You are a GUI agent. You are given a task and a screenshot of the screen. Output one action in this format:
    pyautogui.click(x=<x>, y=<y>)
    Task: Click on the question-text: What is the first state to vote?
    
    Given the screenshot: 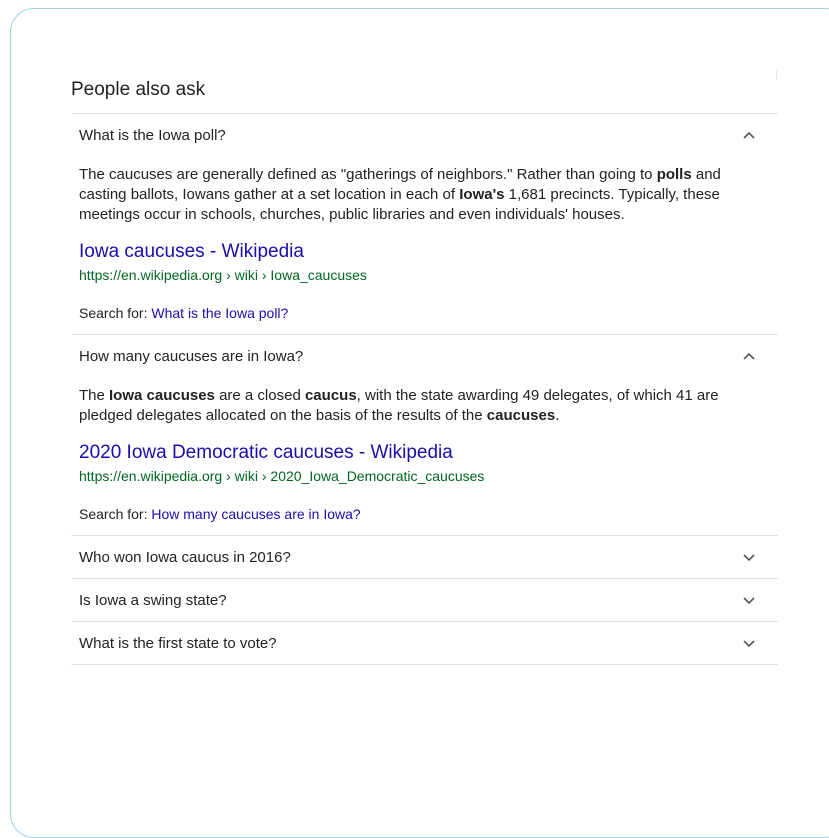 What is the action you would take?
    pyautogui.click(x=178, y=643)
    